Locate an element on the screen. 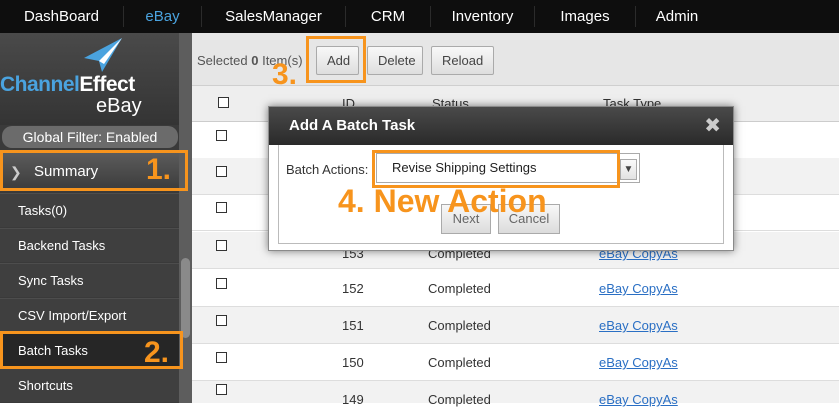  chevron-right-icon: ❯ is located at coordinates (16, 172).